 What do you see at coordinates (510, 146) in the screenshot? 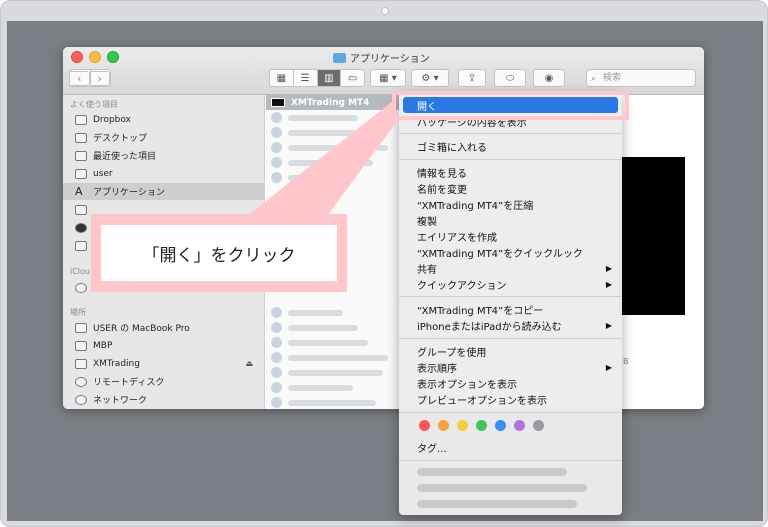
I see `menu-item-trash: ゴミ箱に入れる` at bounding box center [510, 146].